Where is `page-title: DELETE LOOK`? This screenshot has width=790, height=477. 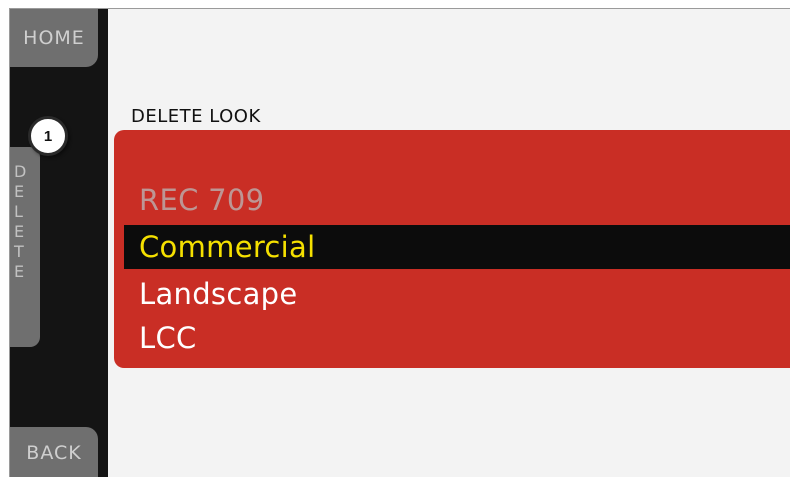
page-title: DELETE LOOK is located at coordinates (196, 116).